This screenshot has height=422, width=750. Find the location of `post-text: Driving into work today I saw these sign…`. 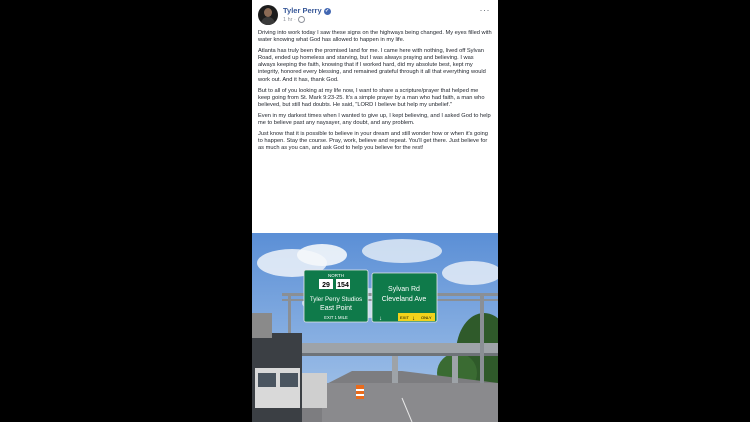

post-text: Driving into work today I saw these sign… is located at coordinates (375, 93).